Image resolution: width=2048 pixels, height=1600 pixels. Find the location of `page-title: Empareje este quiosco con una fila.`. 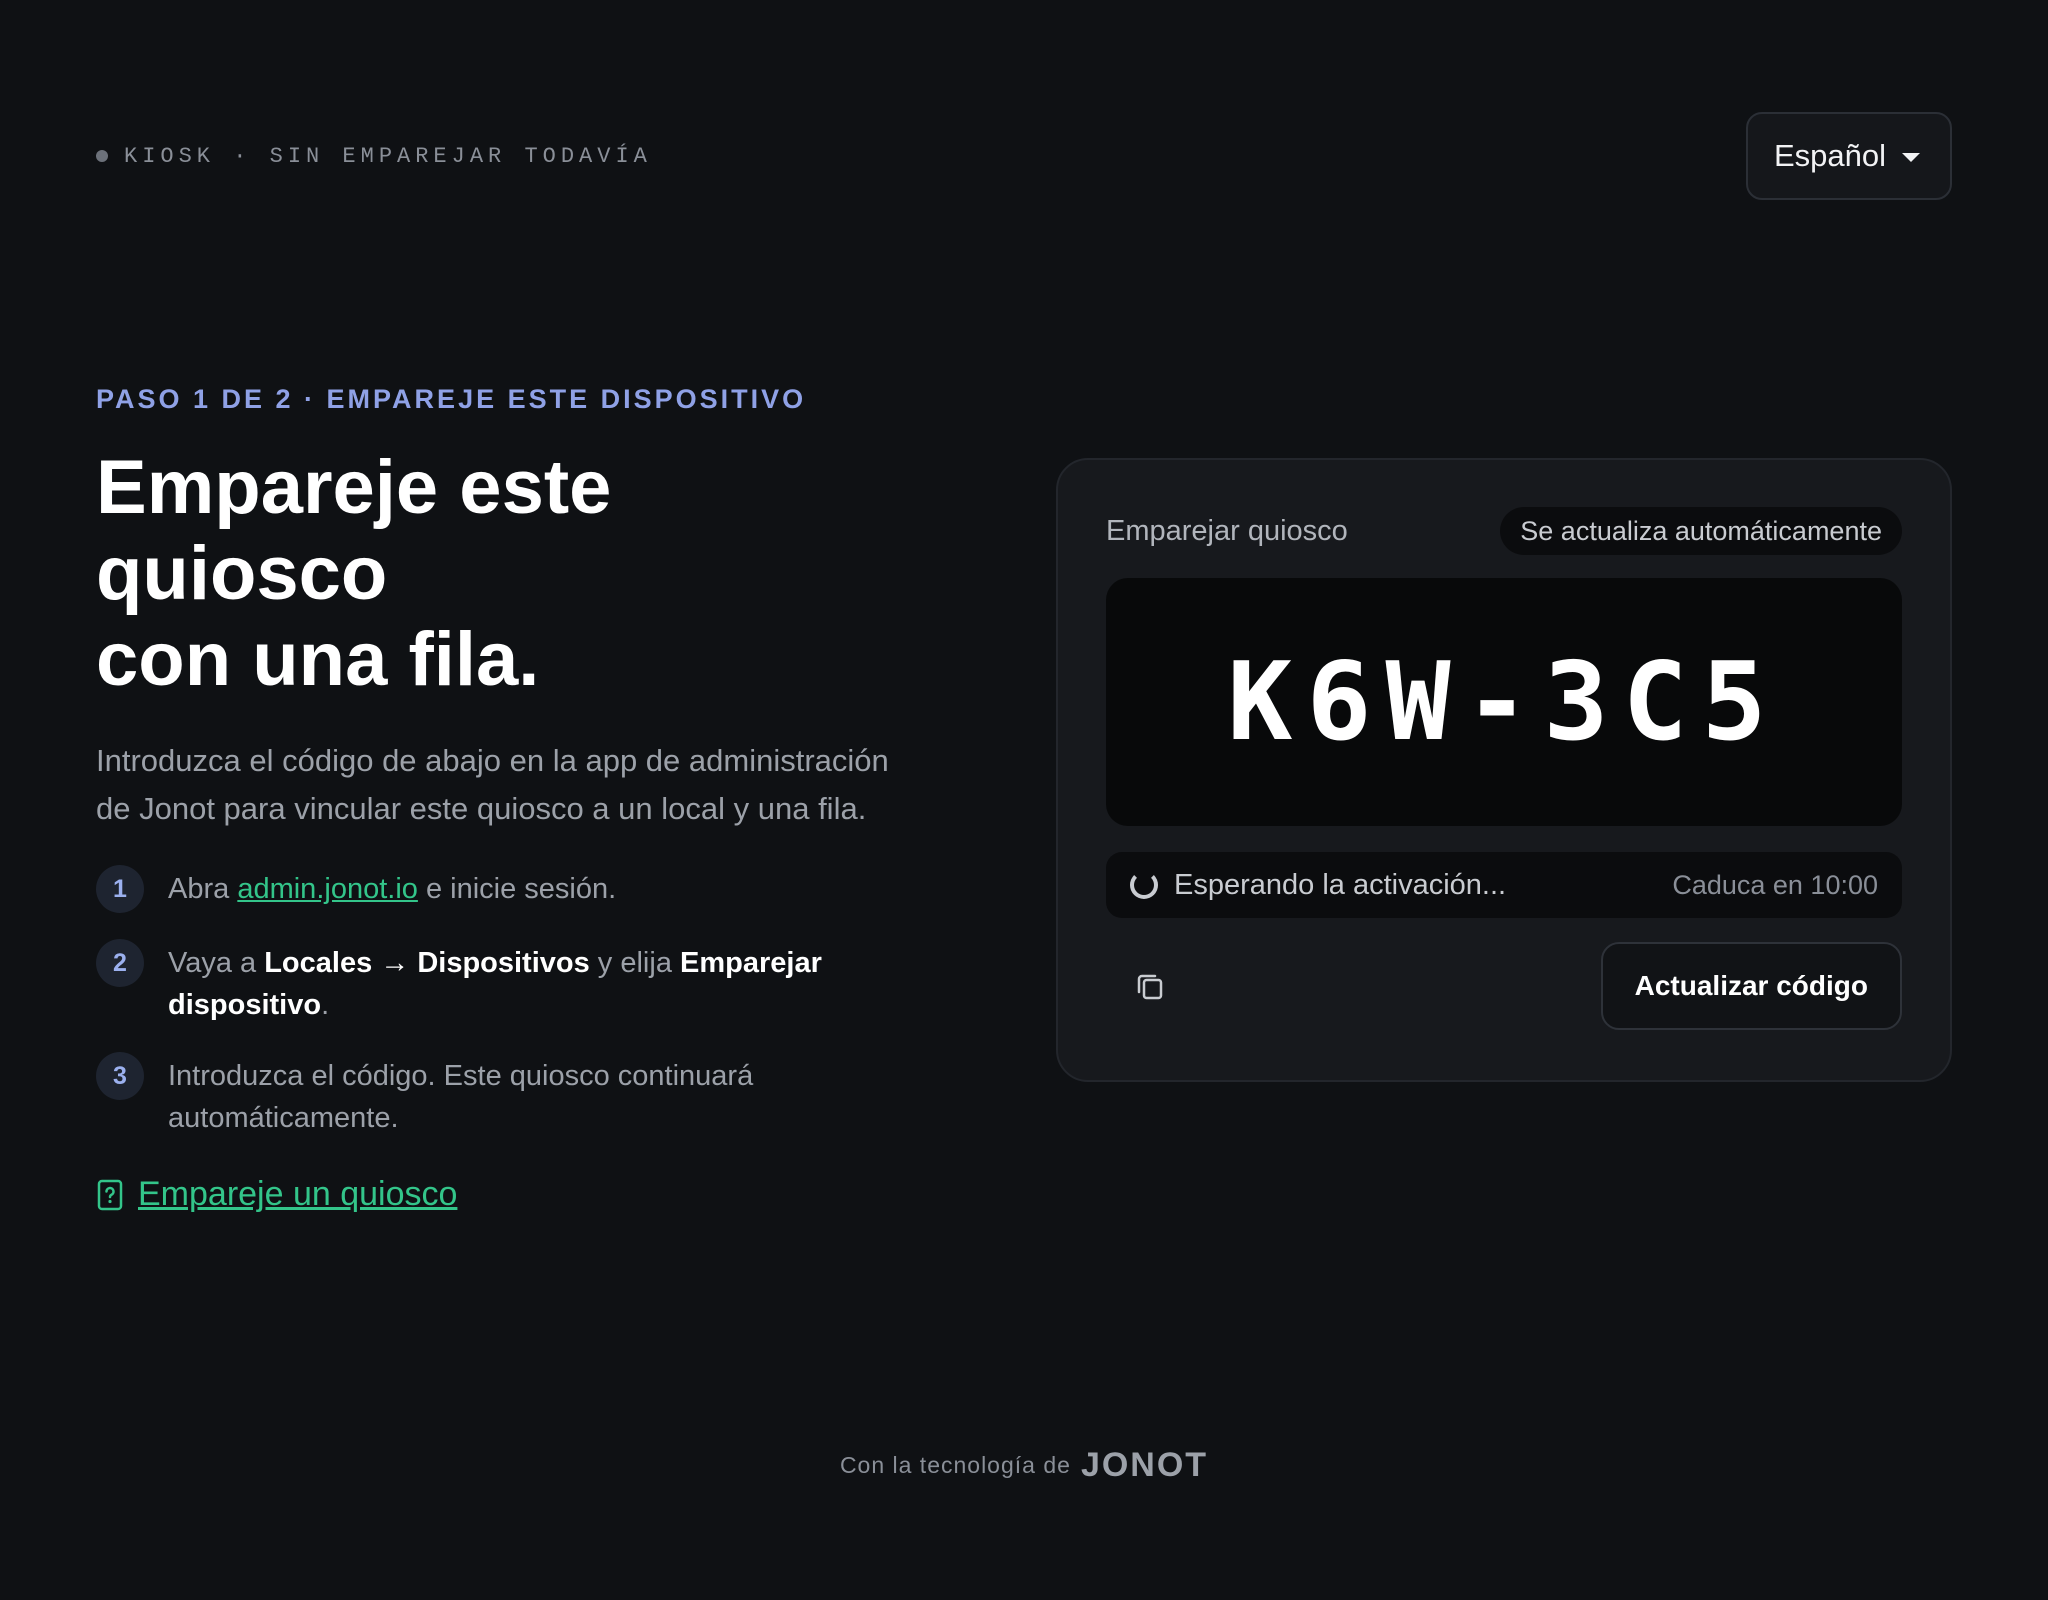

page-title: Empareje este quiosco con una fila. is located at coordinates (506, 574).